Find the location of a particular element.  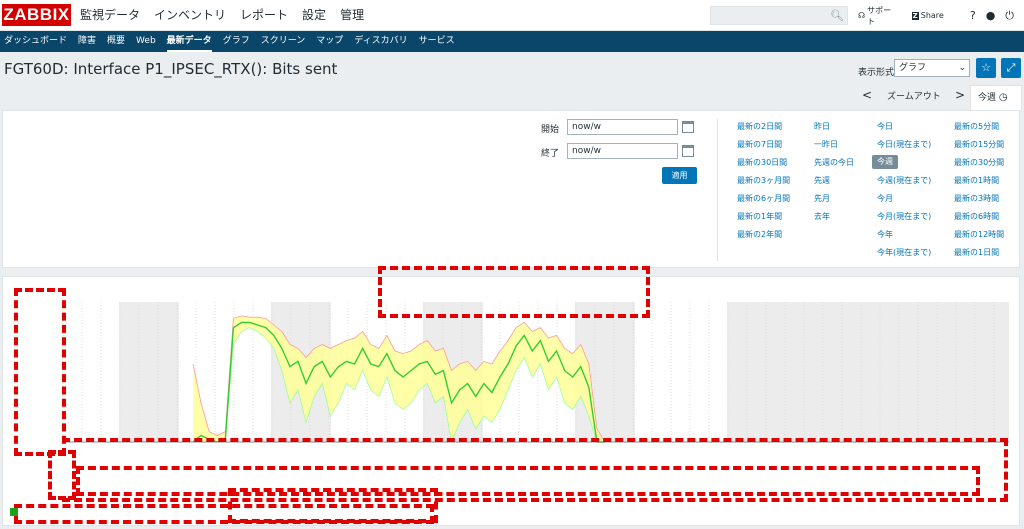

from-value: now/w is located at coordinates (586, 127).